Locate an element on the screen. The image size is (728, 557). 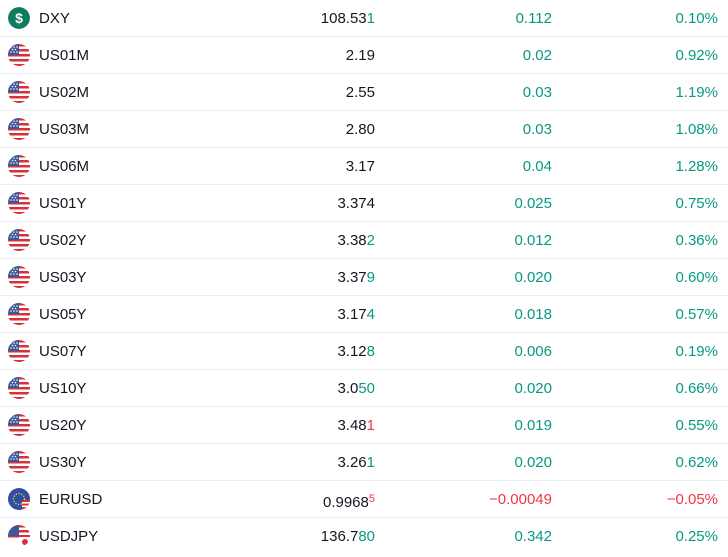
symbol-label: US03M is located at coordinates (64, 129).